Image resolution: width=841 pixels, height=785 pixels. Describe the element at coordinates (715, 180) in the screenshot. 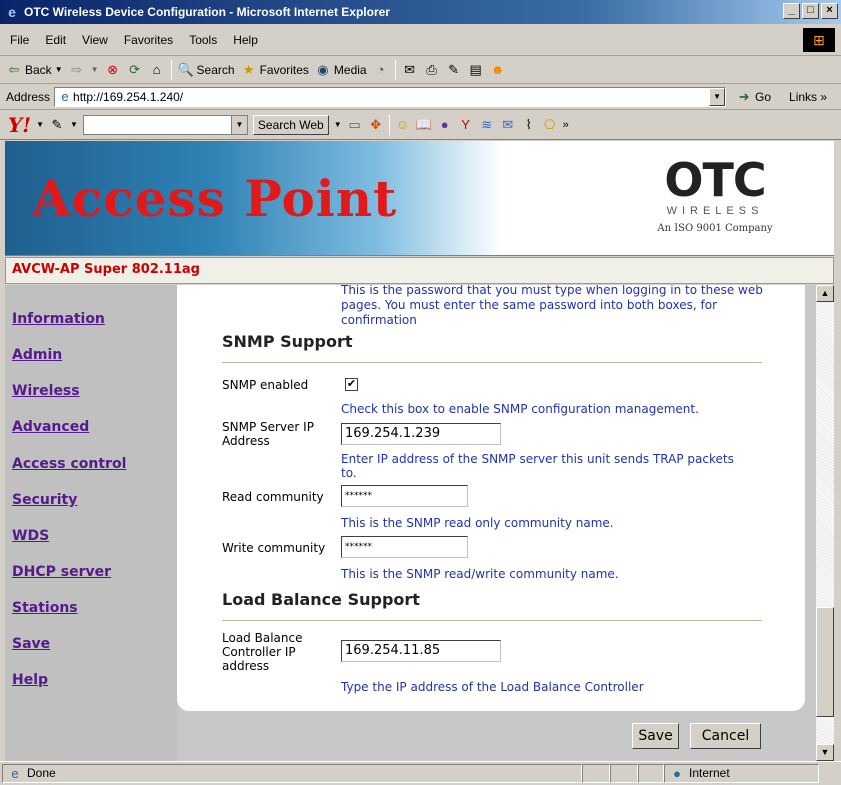

I see `otc-logo-text: OTC` at that location.